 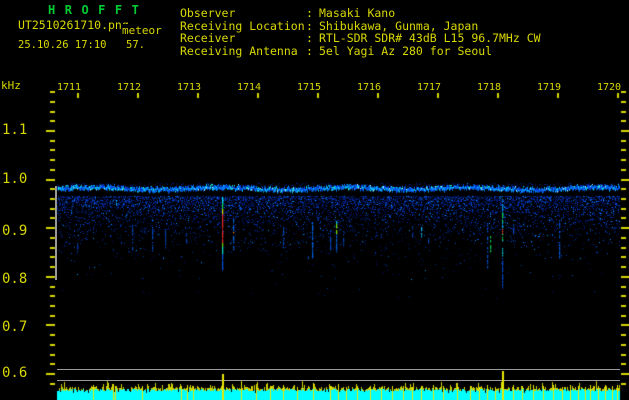 What do you see at coordinates (369, 87) in the screenshot?
I see `x-time-label: 1716` at bounding box center [369, 87].